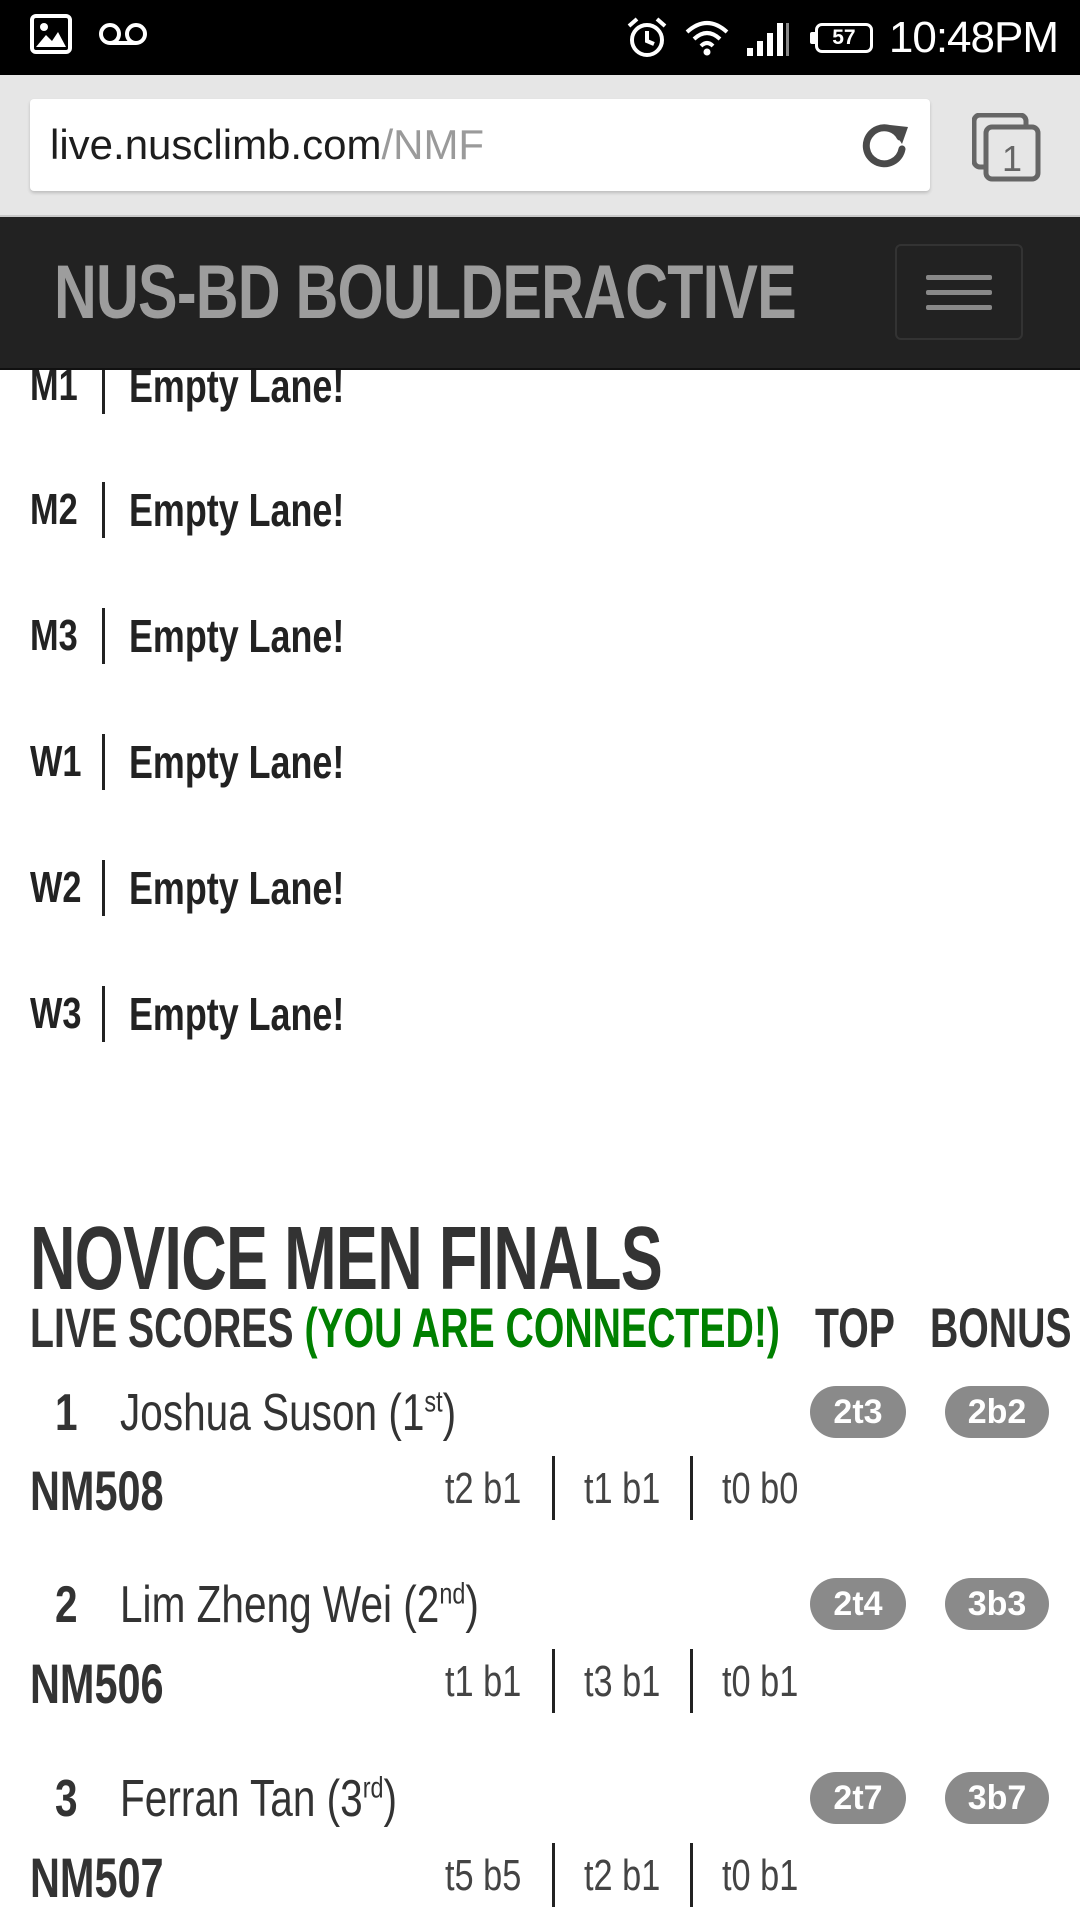  I want to click on entry-name-text: Ferran Tan (3, so click(241, 1799).